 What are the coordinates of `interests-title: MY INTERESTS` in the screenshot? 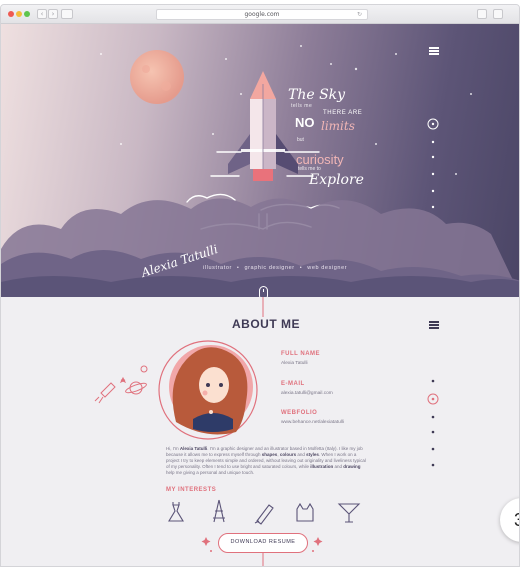 It's located at (191, 490).